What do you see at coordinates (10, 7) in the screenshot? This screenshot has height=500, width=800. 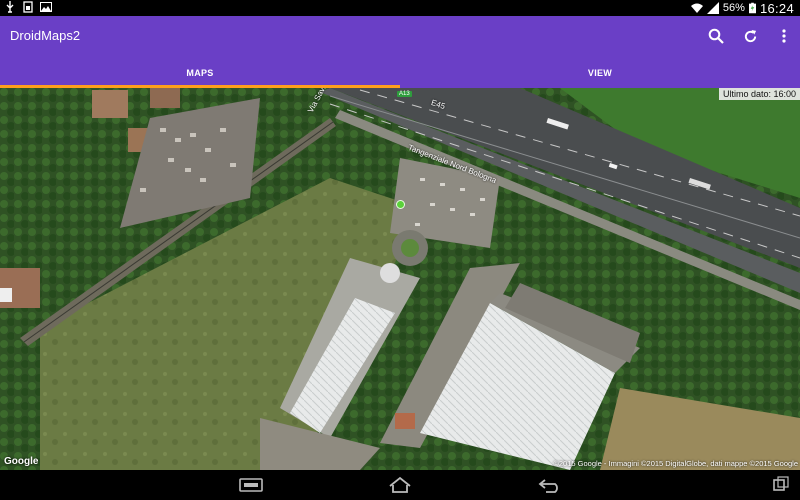 I see `usb-icon` at bounding box center [10, 7].